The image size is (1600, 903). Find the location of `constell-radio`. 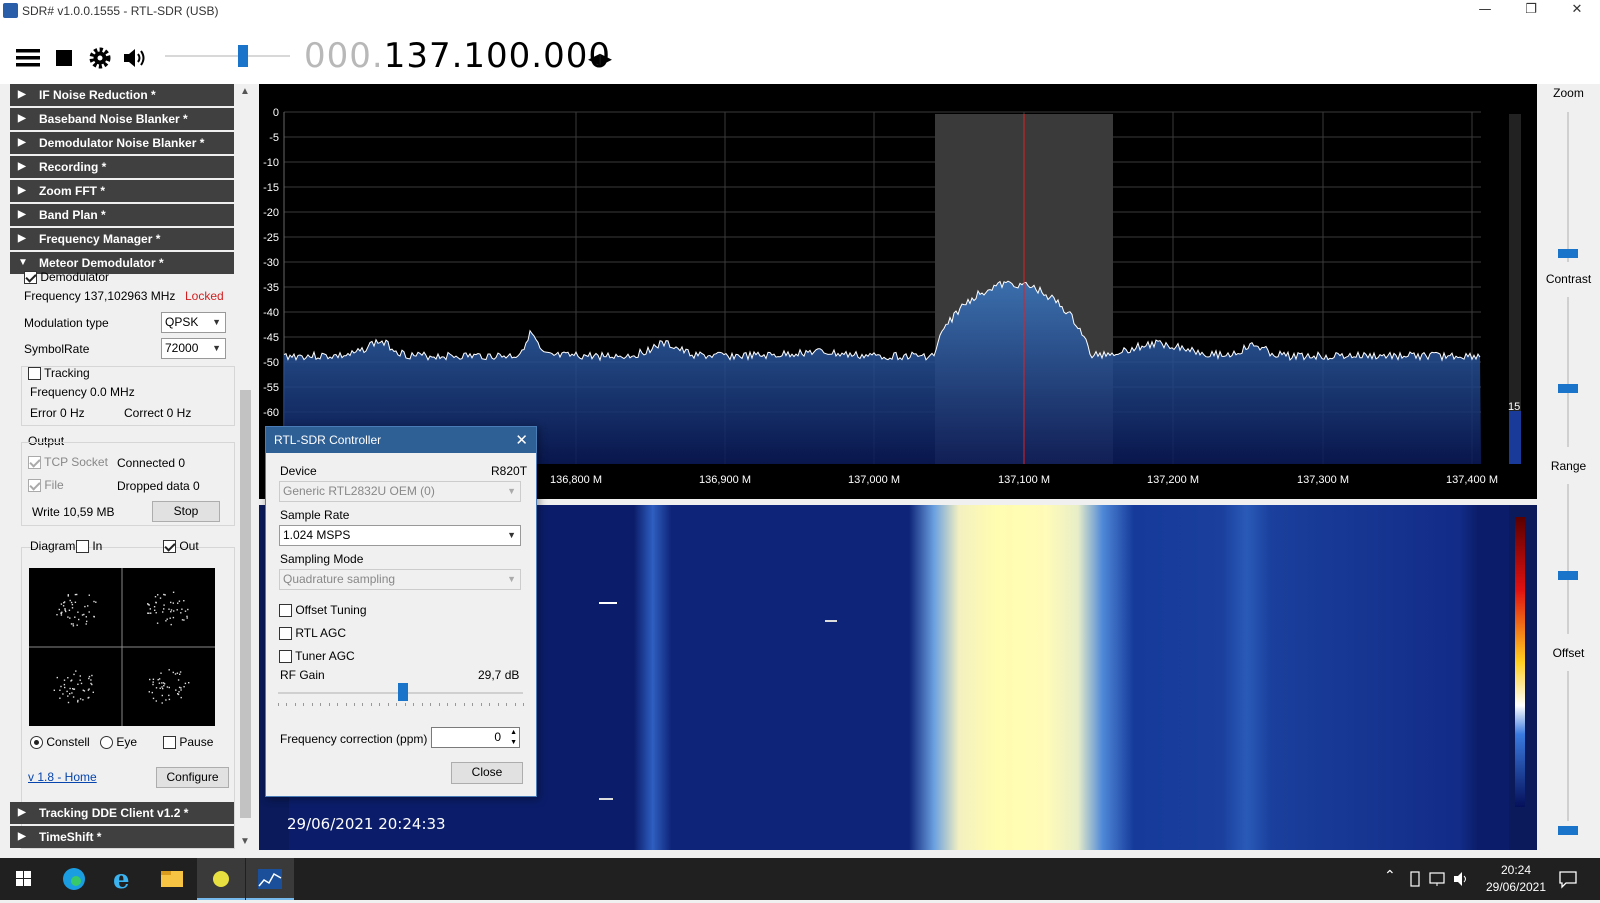

constell-radio is located at coordinates (36, 743).